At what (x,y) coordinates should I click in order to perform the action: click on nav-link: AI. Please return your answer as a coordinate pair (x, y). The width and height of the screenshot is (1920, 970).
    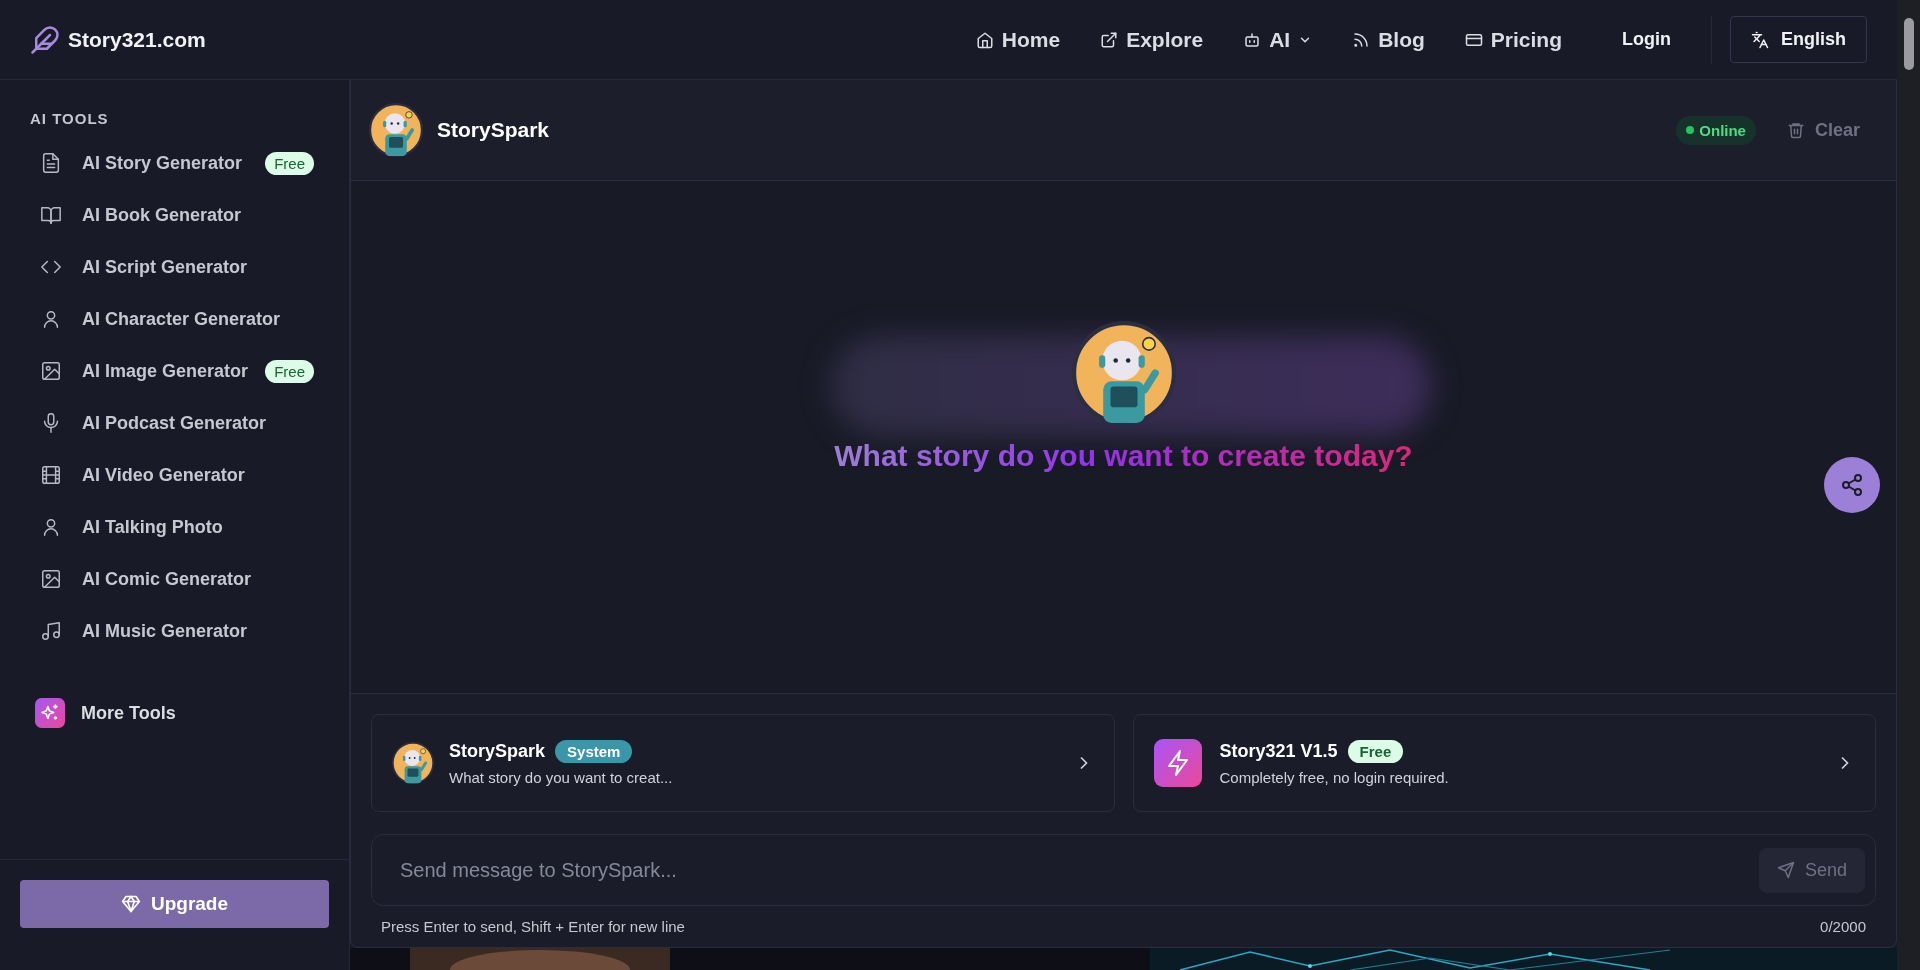
    Looking at the image, I should click on (1278, 39).